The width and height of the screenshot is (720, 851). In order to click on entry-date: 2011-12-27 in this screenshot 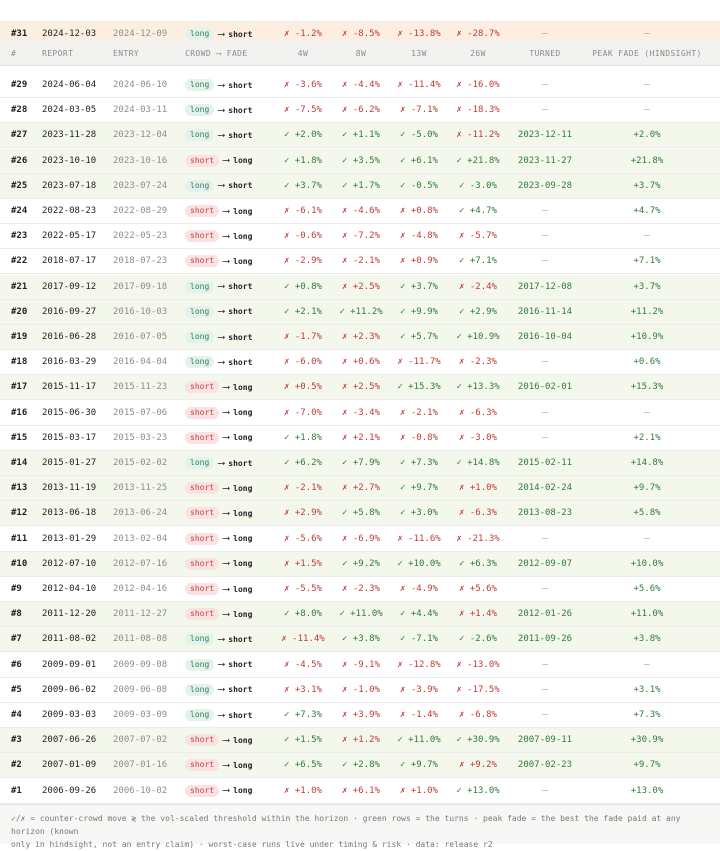, I will do `click(140, 614)`.